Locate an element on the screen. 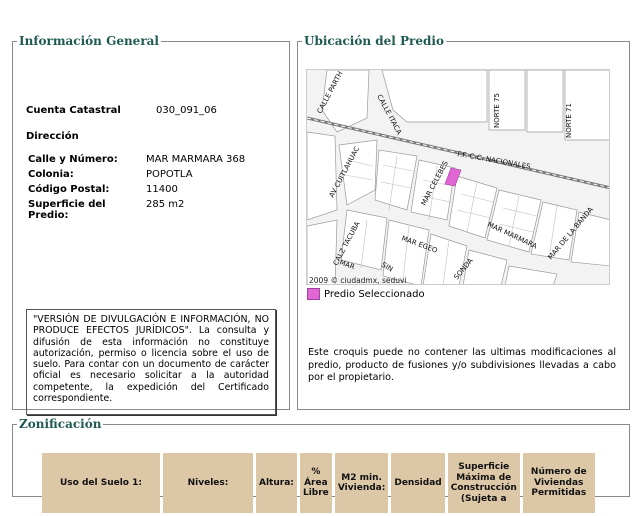 This screenshot has height=516, width=640. street-label: NORTE 71 is located at coordinates (569, 120).